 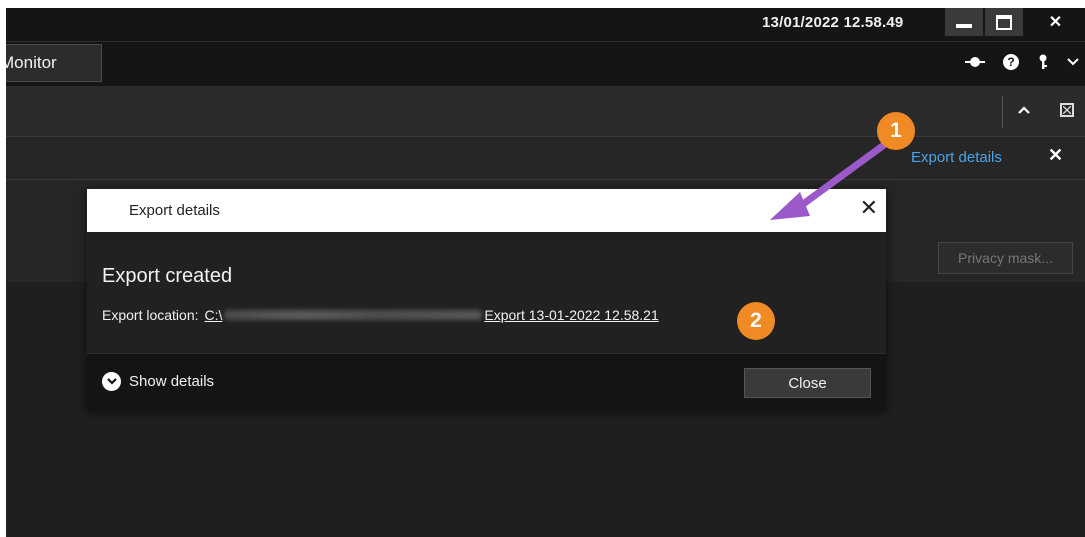 I want to click on toolbar-divider, so click(x=1002, y=112).